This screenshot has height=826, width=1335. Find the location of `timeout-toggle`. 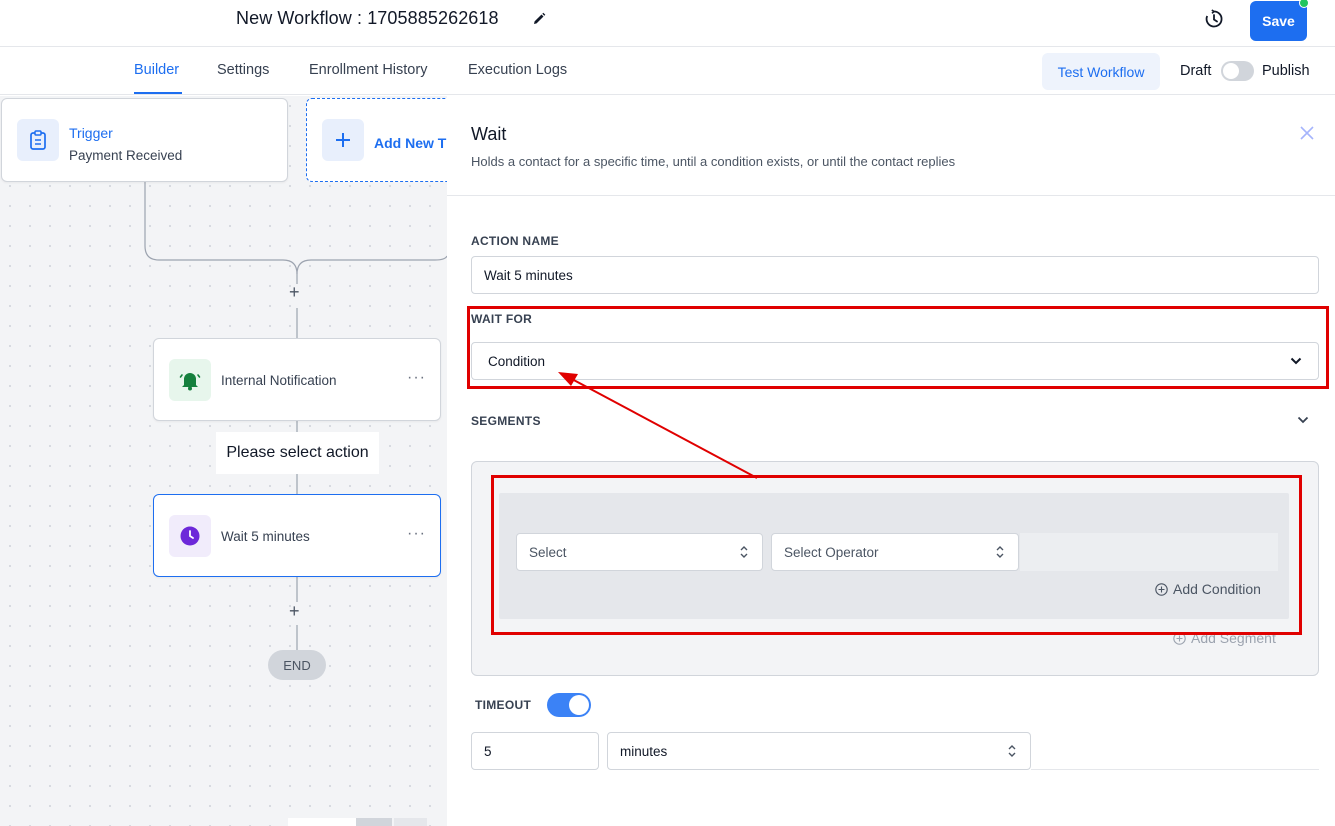

timeout-toggle is located at coordinates (569, 705).